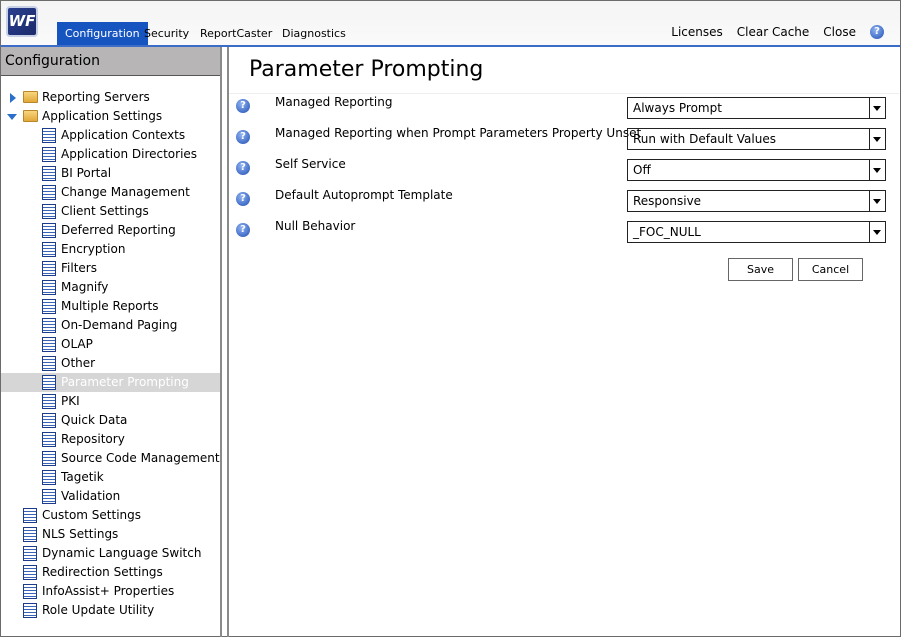  Describe the element at coordinates (110, 553) in the screenshot. I see `tree-item: Dynamic Language Switch` at that location.